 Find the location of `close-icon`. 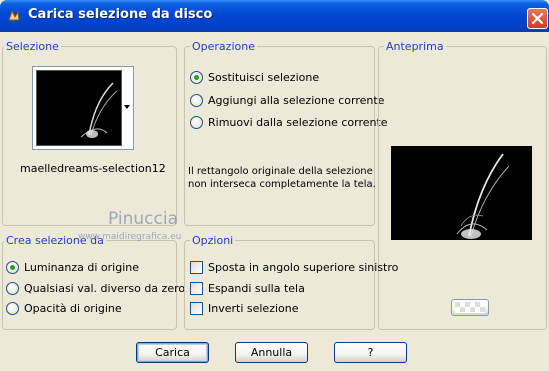

close-icon is located at coordinates (537, 18).